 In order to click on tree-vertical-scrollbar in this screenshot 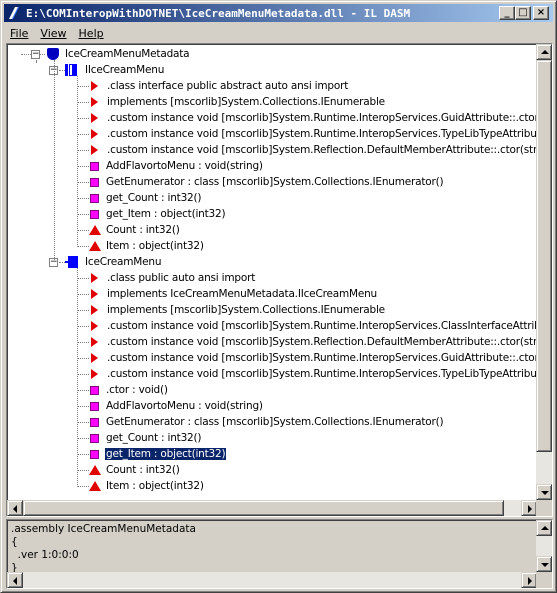, I will do `click(544, 272)`.